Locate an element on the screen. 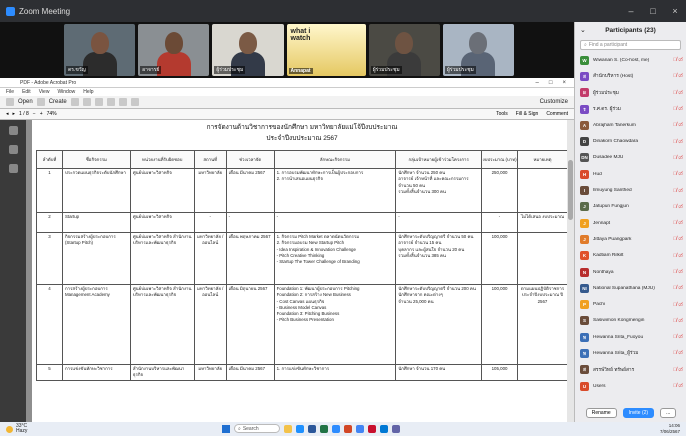  word-icon is located at coordinates (312, 428).